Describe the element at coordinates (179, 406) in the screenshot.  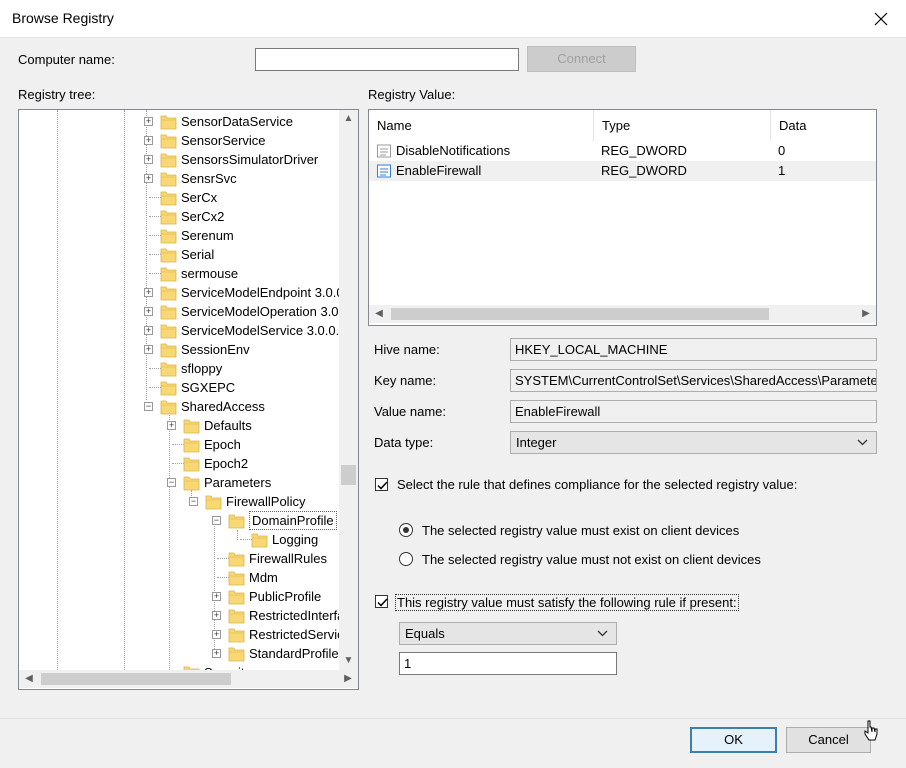
I see `tree-node: − SharedAccess` at that location.